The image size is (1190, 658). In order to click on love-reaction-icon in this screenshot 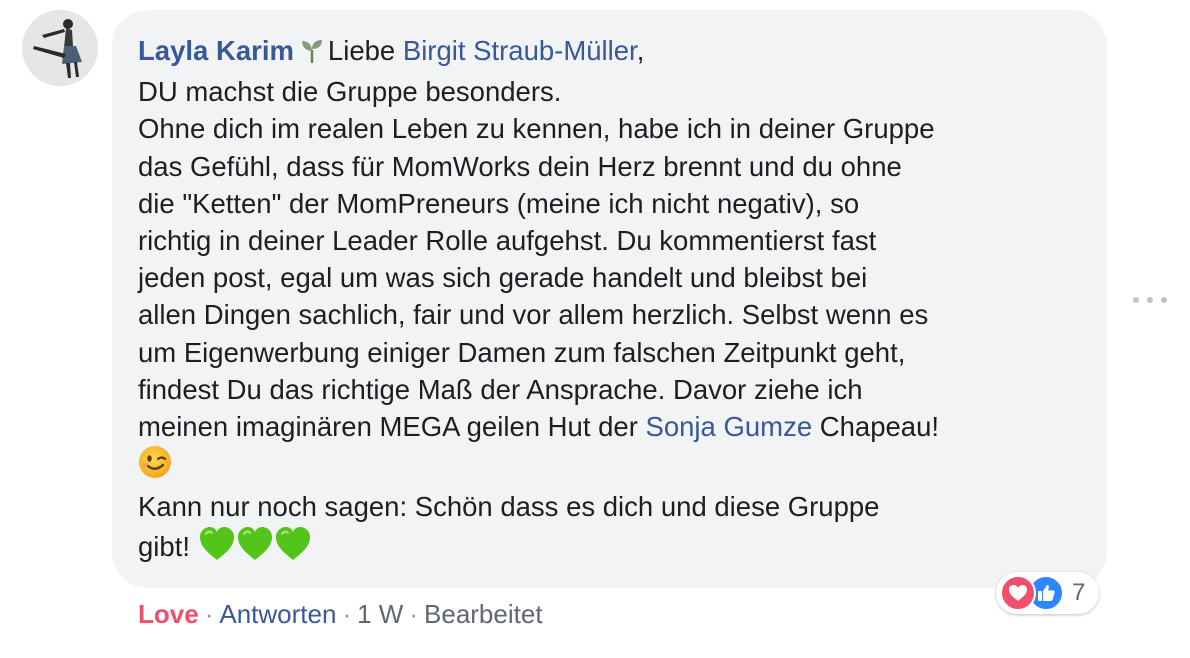, I will do `click(1018, 593)`.